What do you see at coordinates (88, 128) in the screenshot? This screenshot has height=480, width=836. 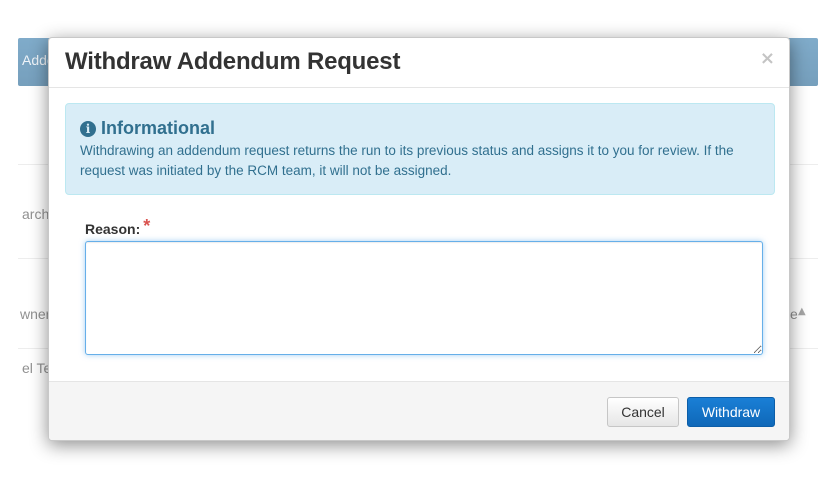 I see `info-circle-icon: i` at bounding box center [88, 128].